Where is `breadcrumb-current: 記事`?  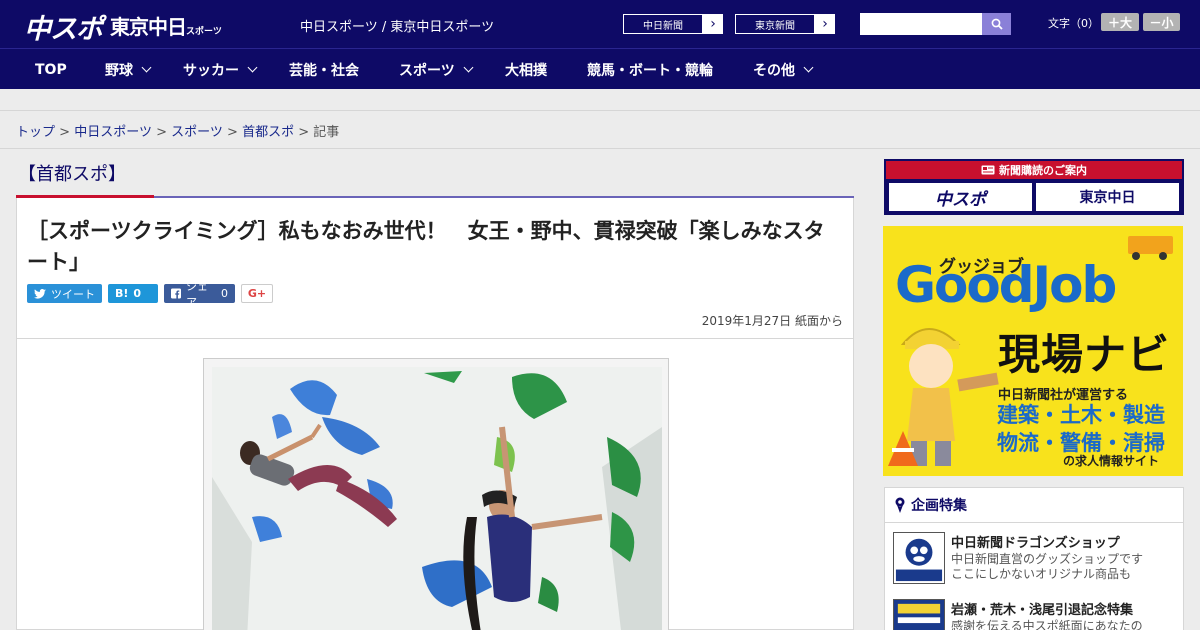 breadcrumb-current: 記事 is located at coordinates (326, 132).